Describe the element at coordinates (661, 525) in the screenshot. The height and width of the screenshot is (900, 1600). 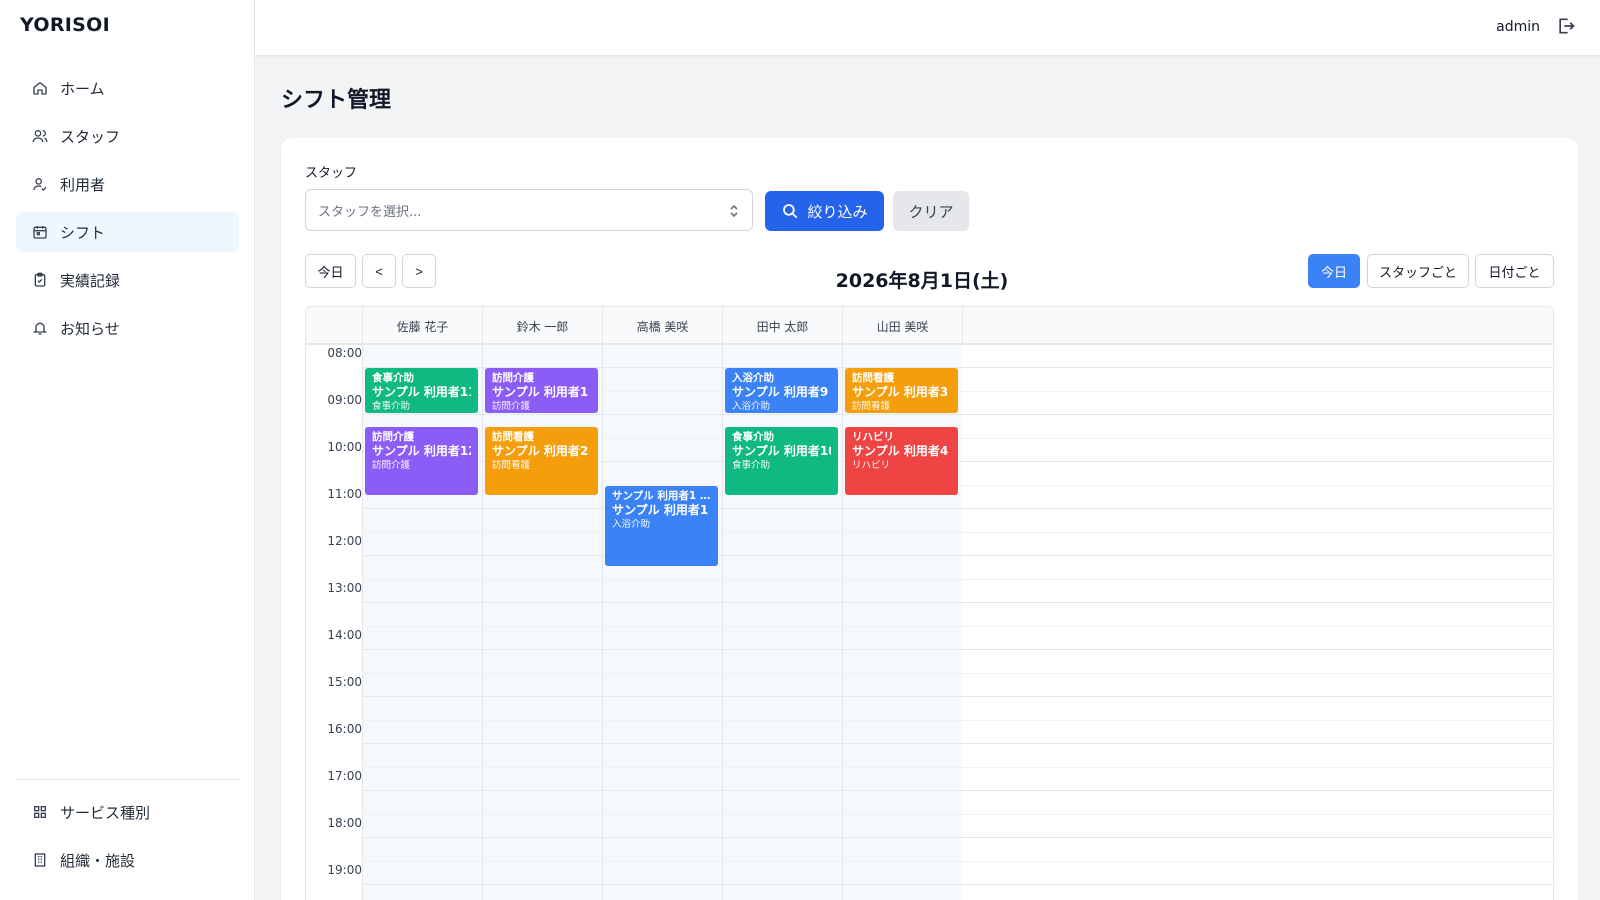
I see `shift-event: サンプル 利用者1 ... サンプル 利用者1 入浴介助` at that location.